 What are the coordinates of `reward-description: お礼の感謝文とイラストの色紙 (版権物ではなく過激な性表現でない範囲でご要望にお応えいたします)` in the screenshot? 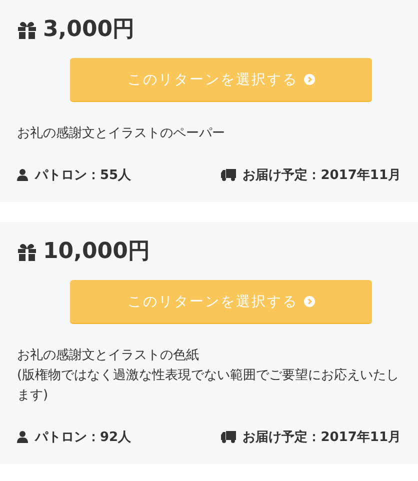 It's located at (208, 376).